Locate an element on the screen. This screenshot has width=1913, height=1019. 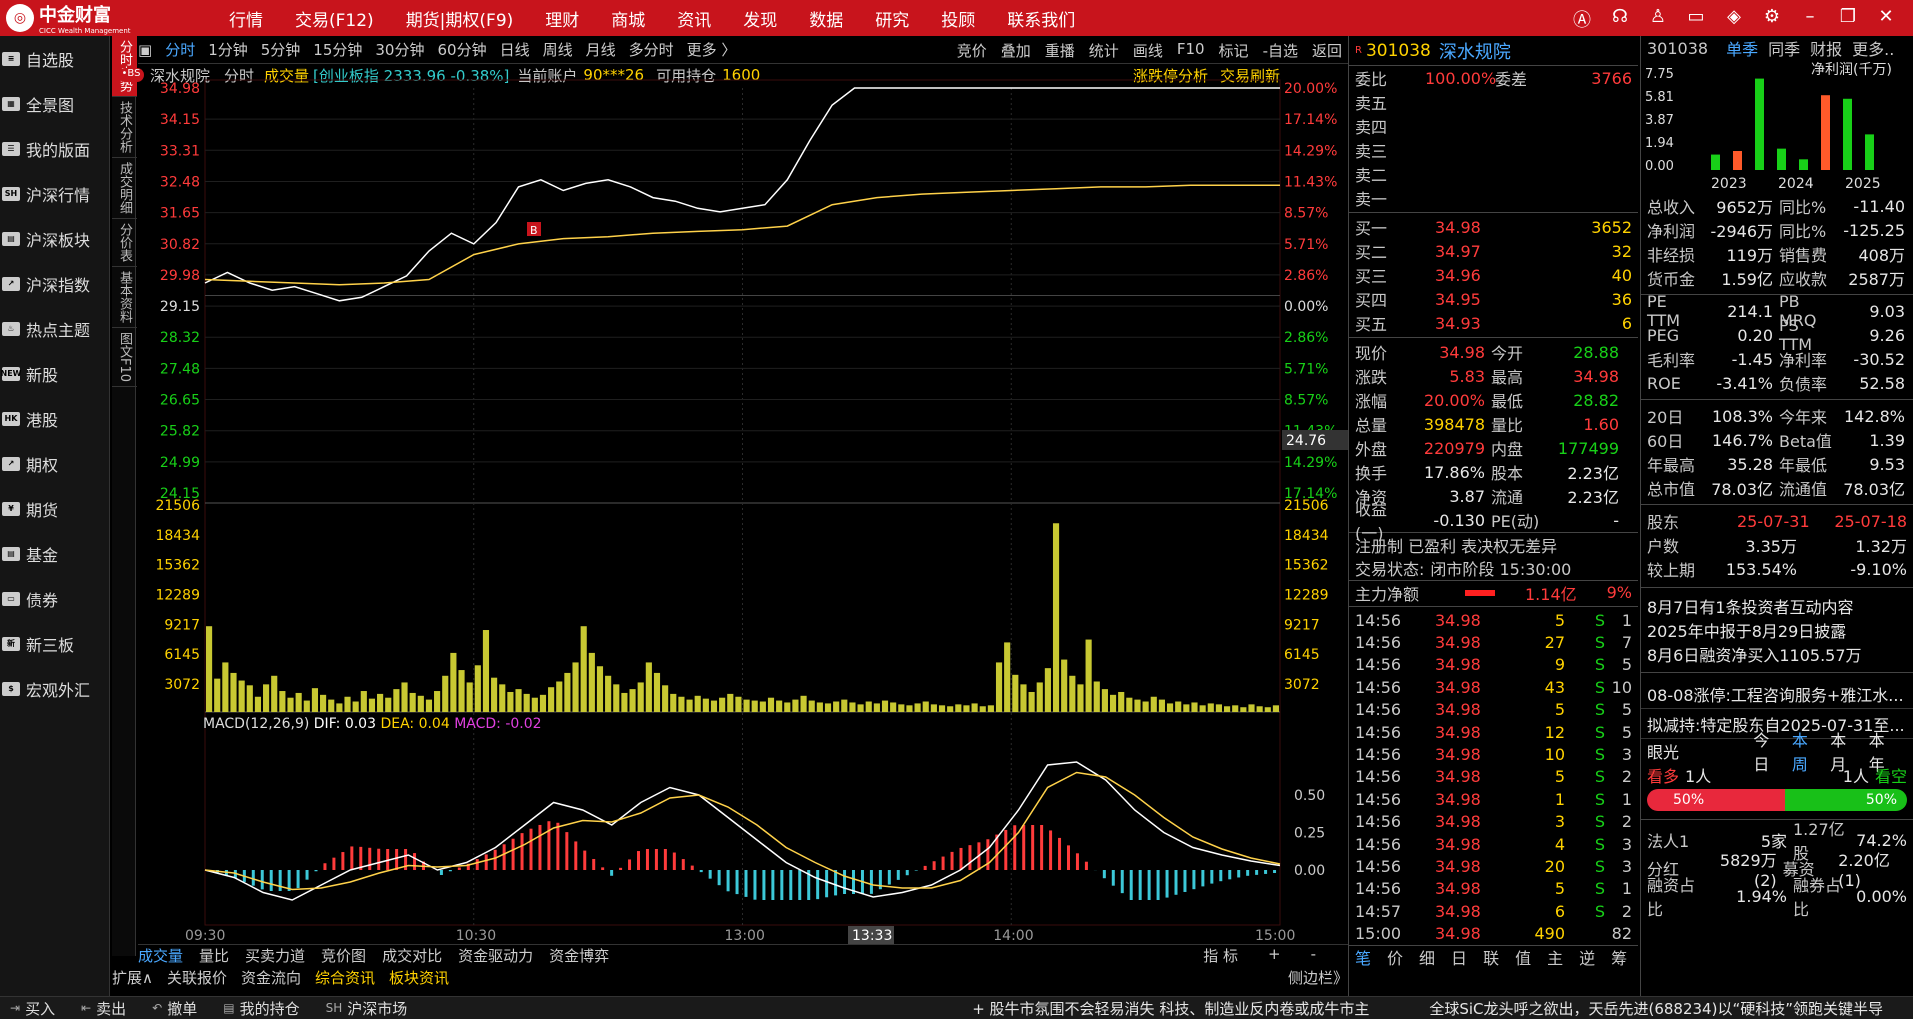
sell-row-0: 卖五 is located at coordinates (1493, 102).